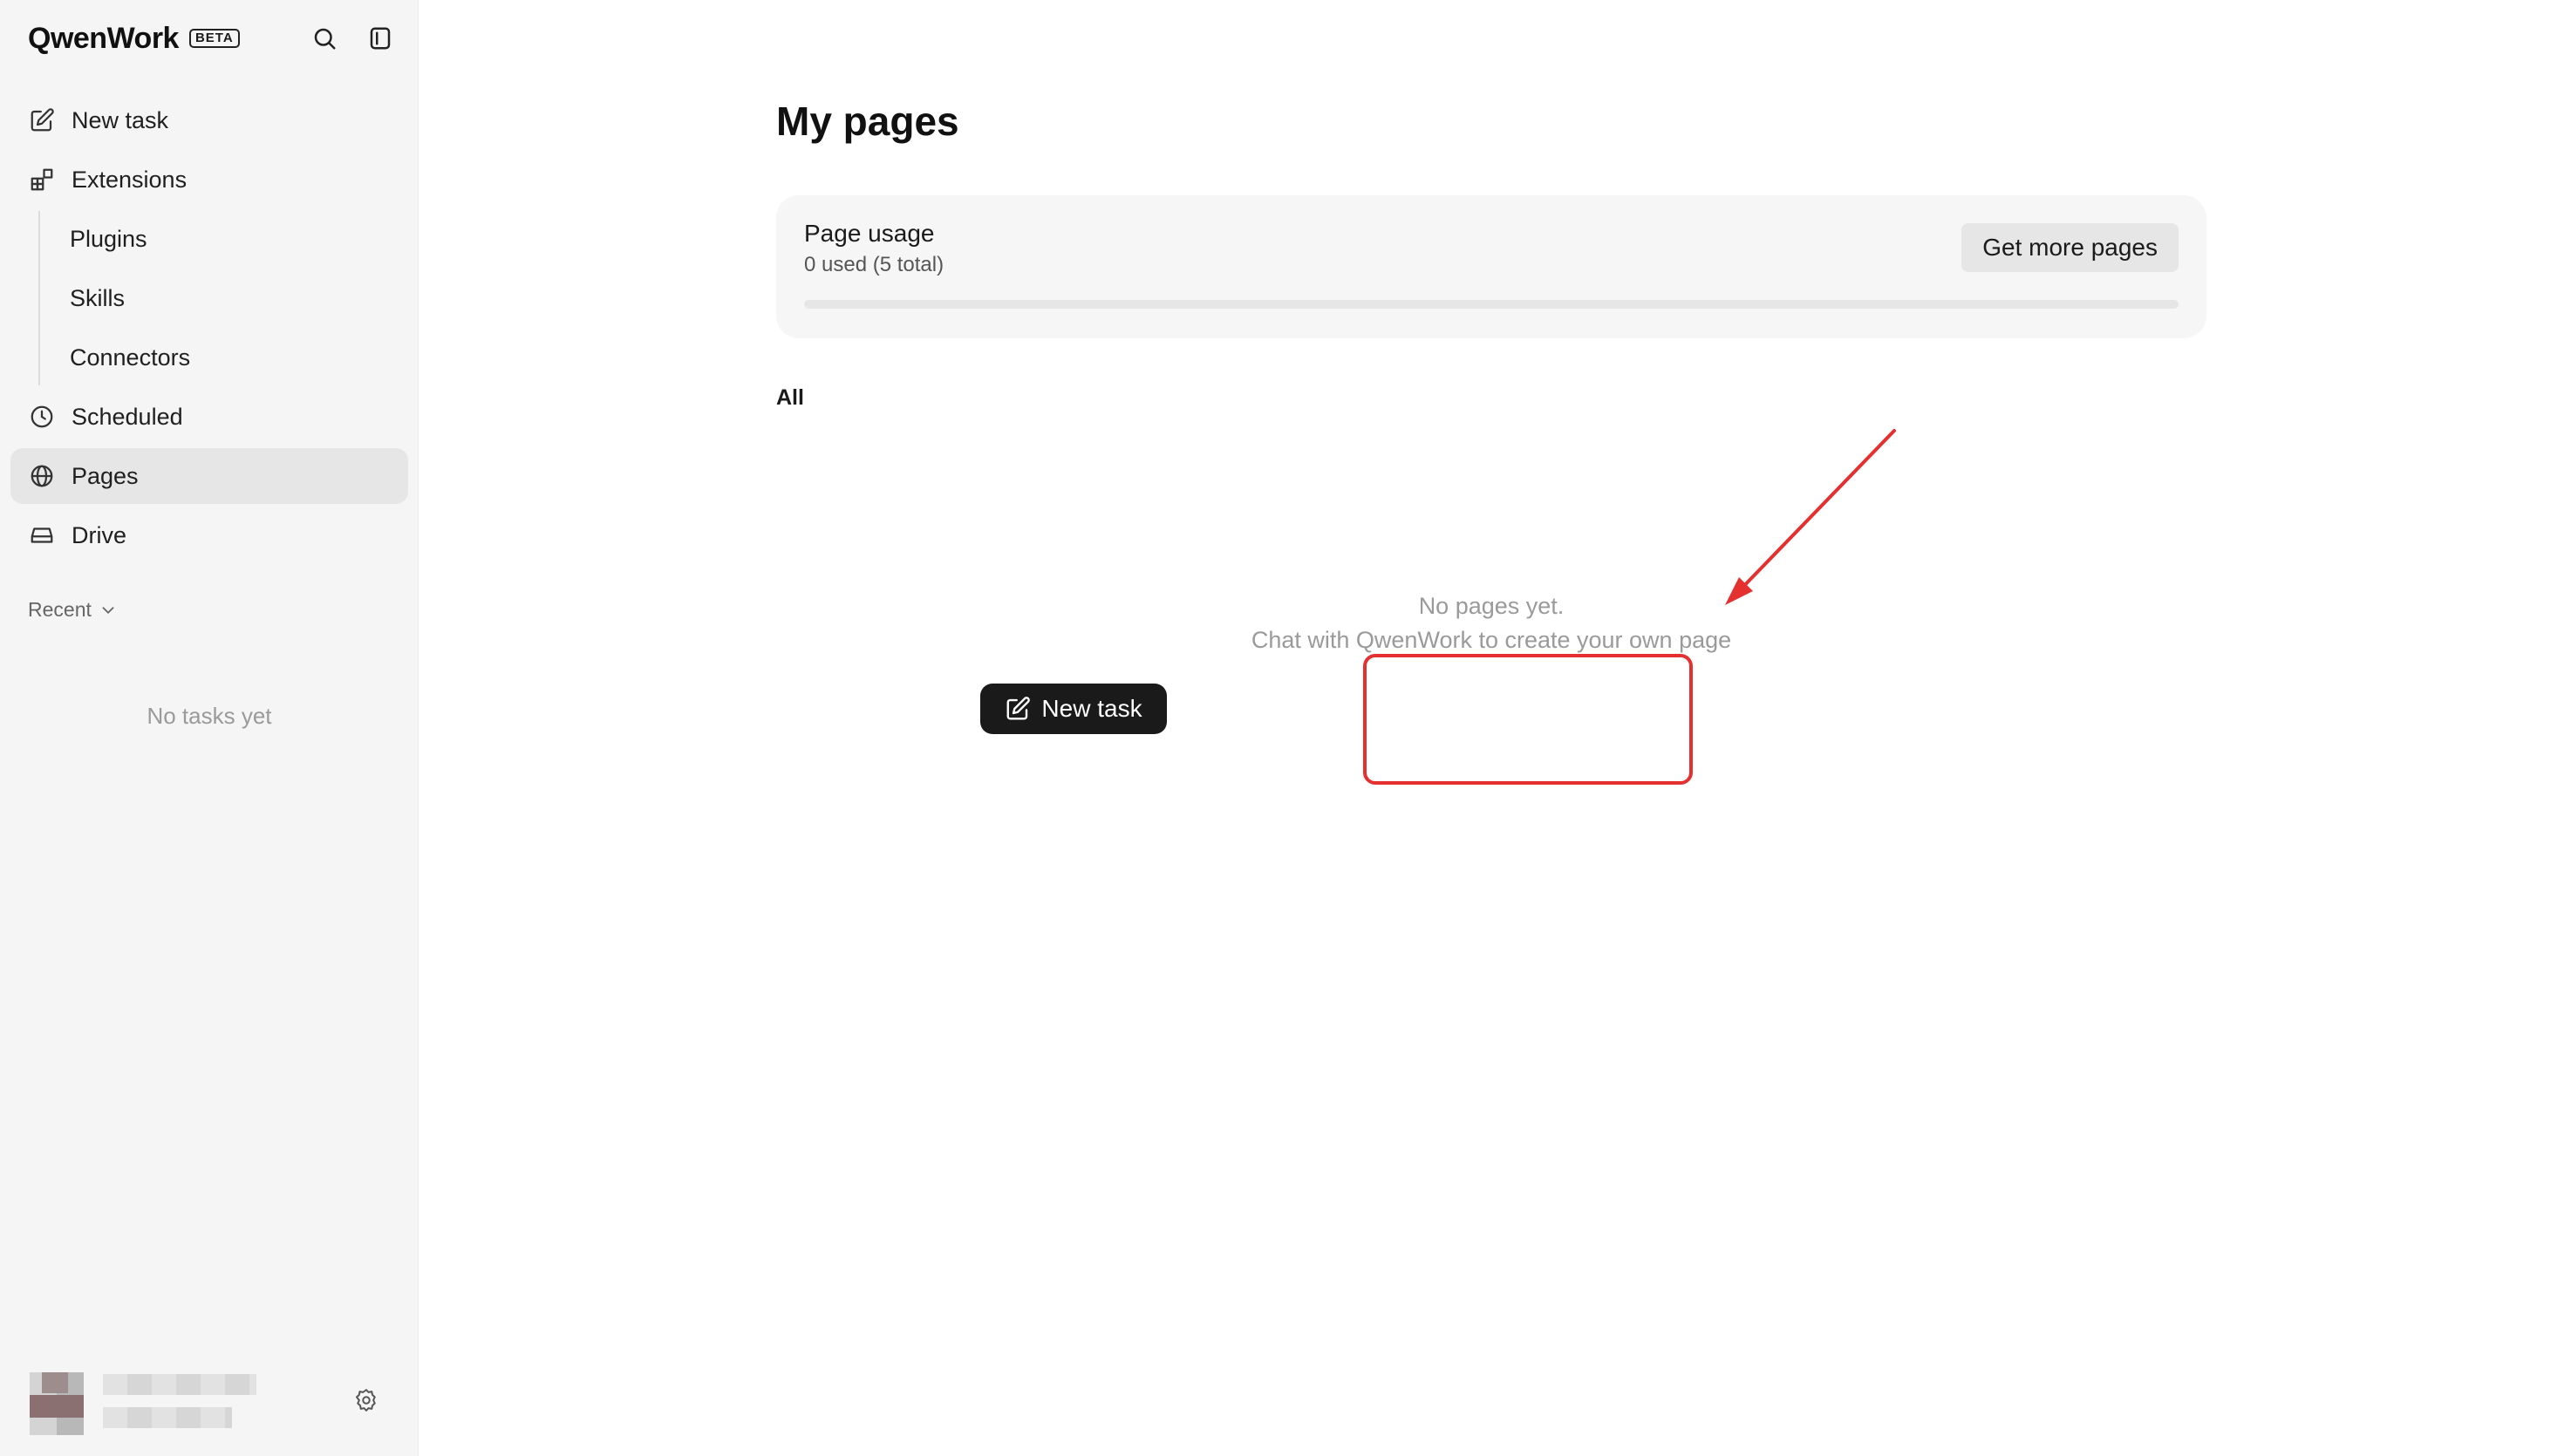 This screenshot has height=1456, width=2564. What do you see at coordinates (790, 398) in the screenshot?
I see `tab-all: All` at bounding box center [790, 398].